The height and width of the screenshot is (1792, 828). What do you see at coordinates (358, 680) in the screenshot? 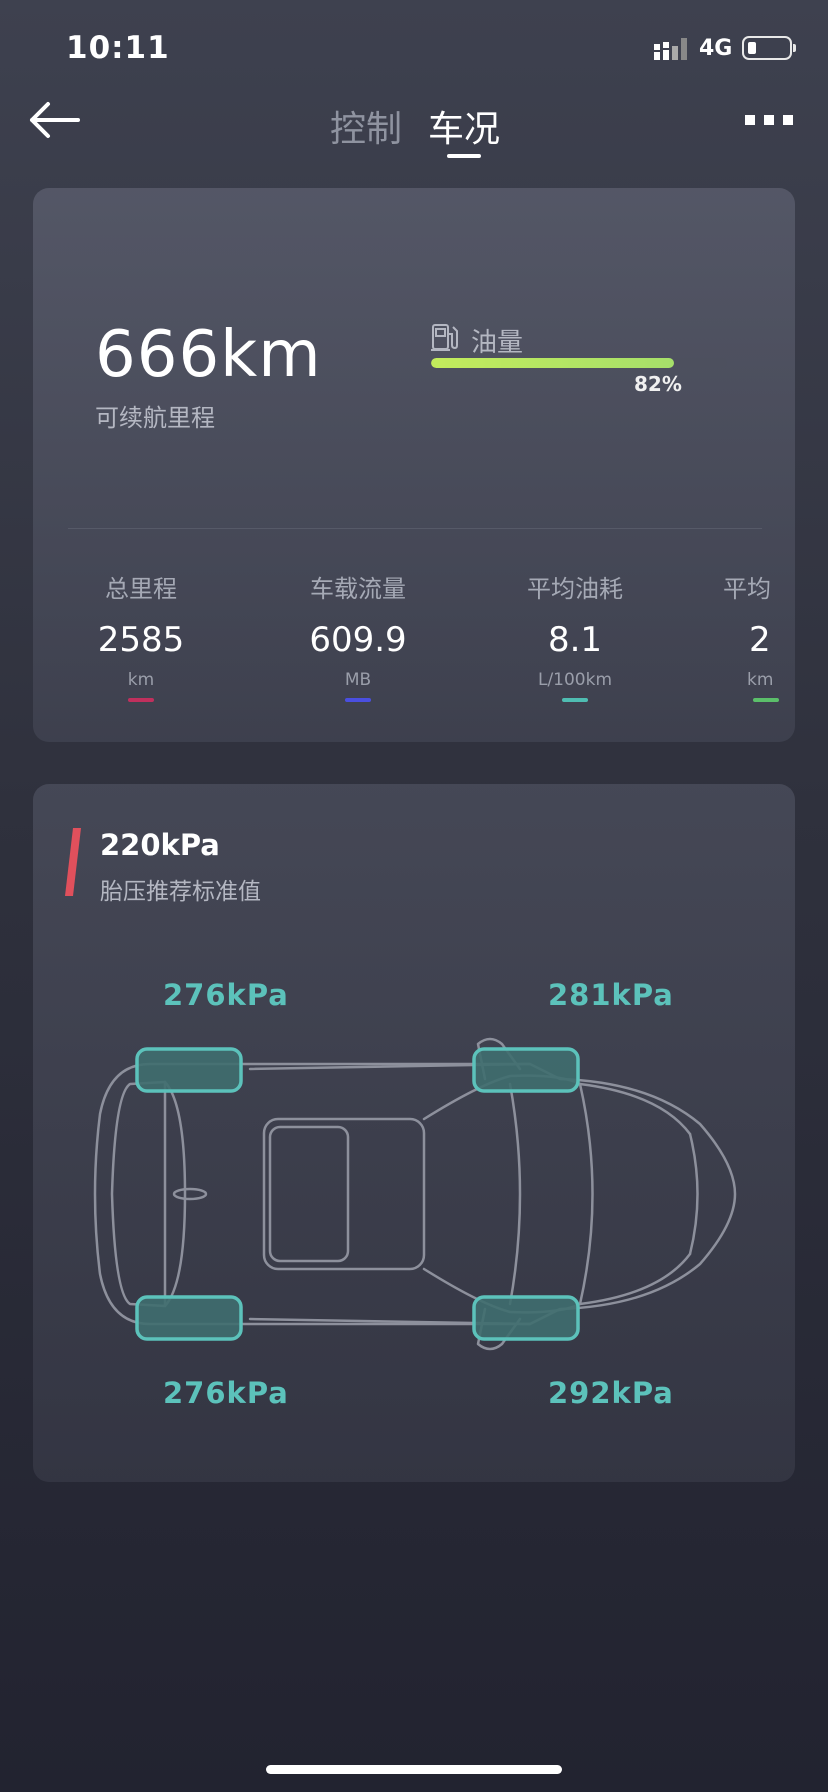
I see `stat-unit: MB` at bounding box center [358, 680].